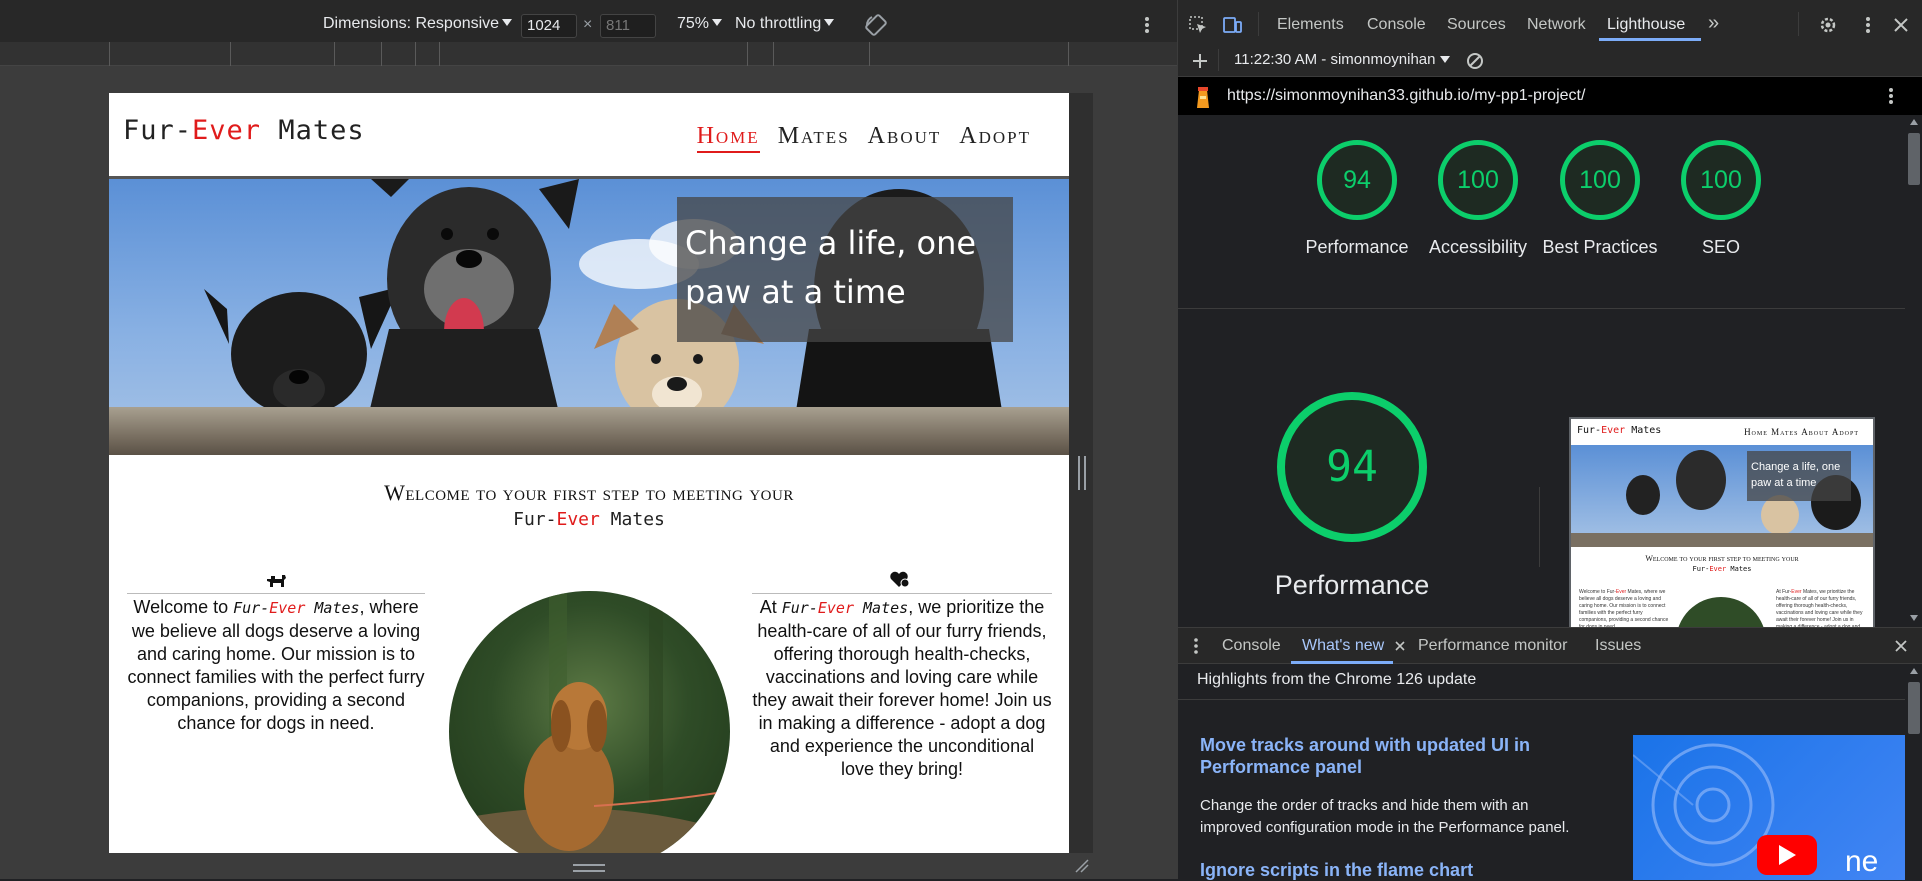 The width and height of the screenshot is (1922, 881). Describe the element at coordinates (549, 26) in the screenshot. I see `width-input: 1024` at that location.